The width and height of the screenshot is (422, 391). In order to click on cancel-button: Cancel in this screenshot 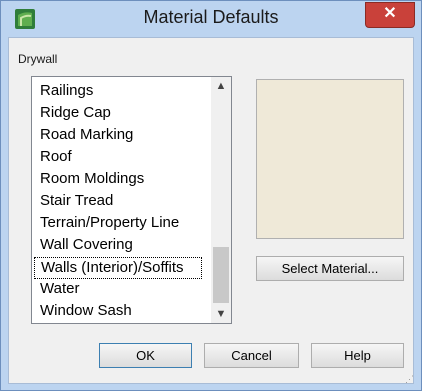, I will do `click(251, 355)`.